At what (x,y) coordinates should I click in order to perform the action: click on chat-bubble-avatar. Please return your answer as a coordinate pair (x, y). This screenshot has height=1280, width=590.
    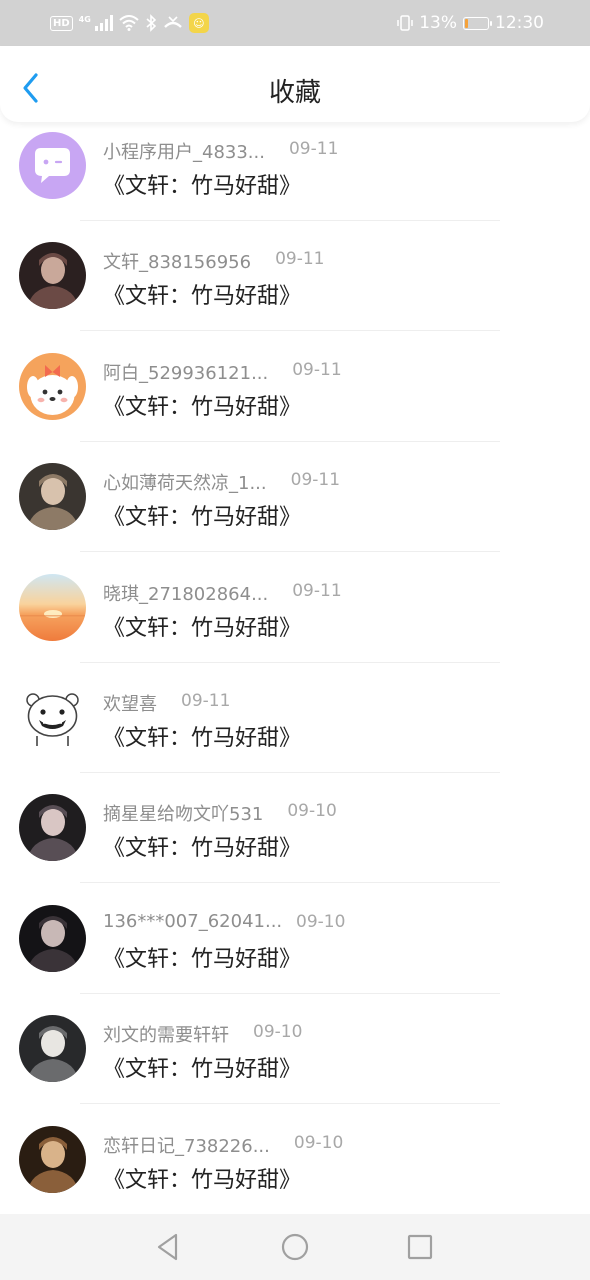
    Looking at the image, I should click on (52, 165).